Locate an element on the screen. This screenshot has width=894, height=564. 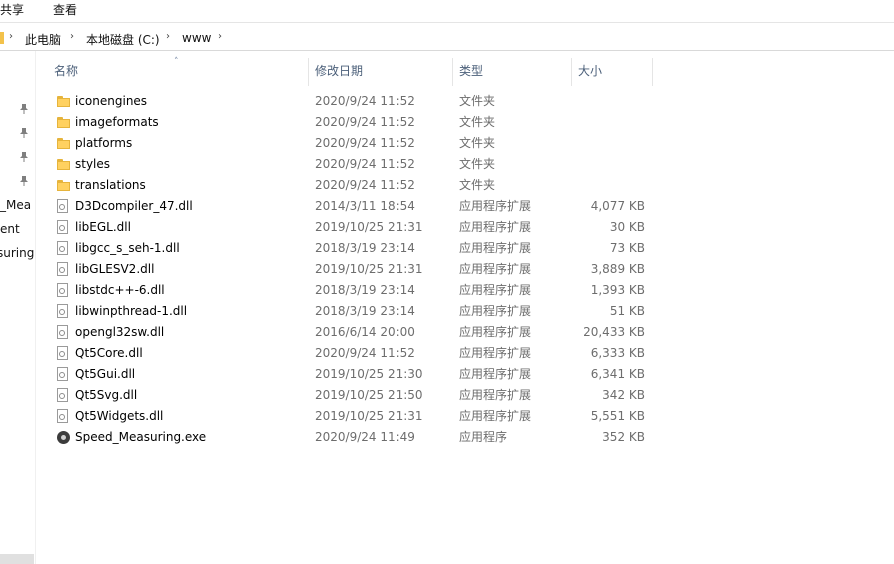
column-headers: 名称 修改日期 类型 大小 is located at coordinates (465, 71).